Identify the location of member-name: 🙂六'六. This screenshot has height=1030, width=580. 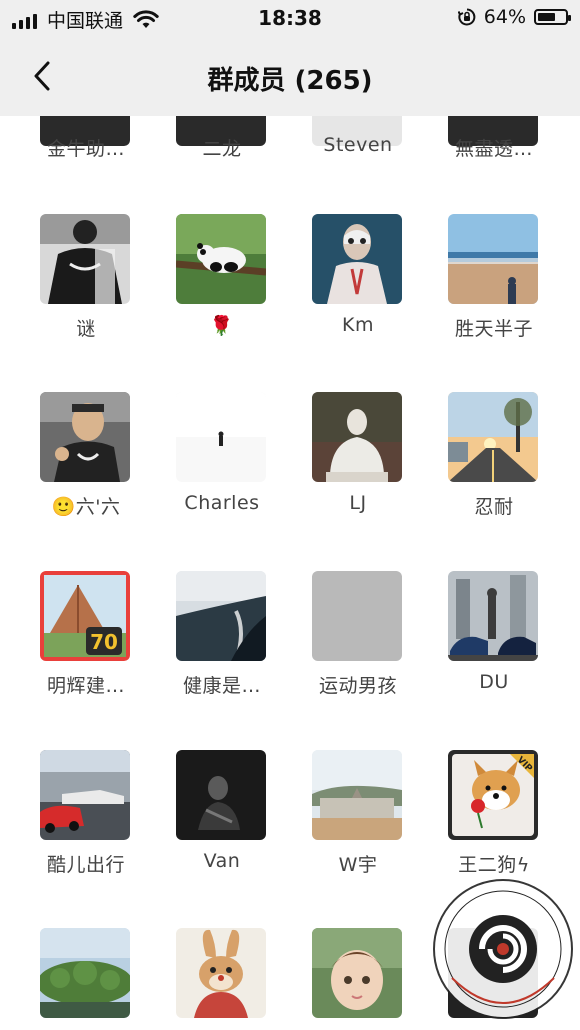
(86, 507).